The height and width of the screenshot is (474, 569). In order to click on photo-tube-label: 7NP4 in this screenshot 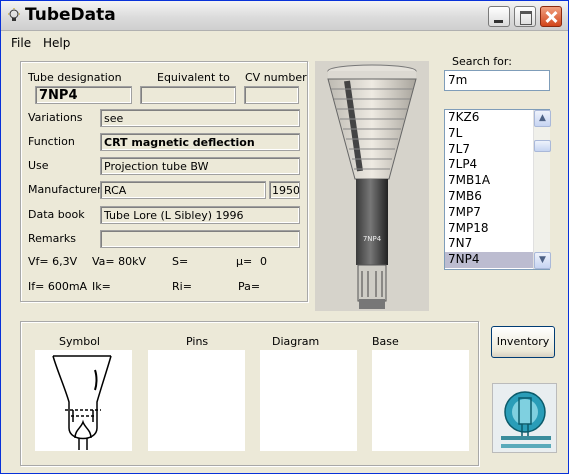, I will do `click(372, 239)`.